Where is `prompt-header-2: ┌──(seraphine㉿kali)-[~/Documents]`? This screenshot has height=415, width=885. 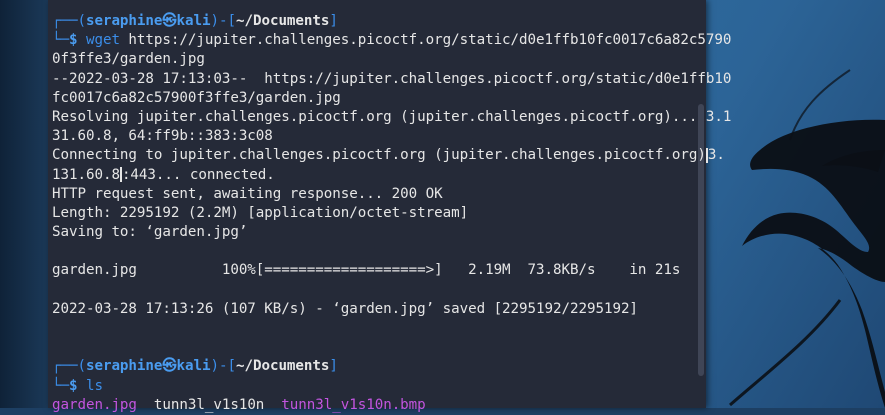
prompt-header-2: ┌──(seraphine㉿kali)-[~/Documents] is located at coordinates (195, 366).